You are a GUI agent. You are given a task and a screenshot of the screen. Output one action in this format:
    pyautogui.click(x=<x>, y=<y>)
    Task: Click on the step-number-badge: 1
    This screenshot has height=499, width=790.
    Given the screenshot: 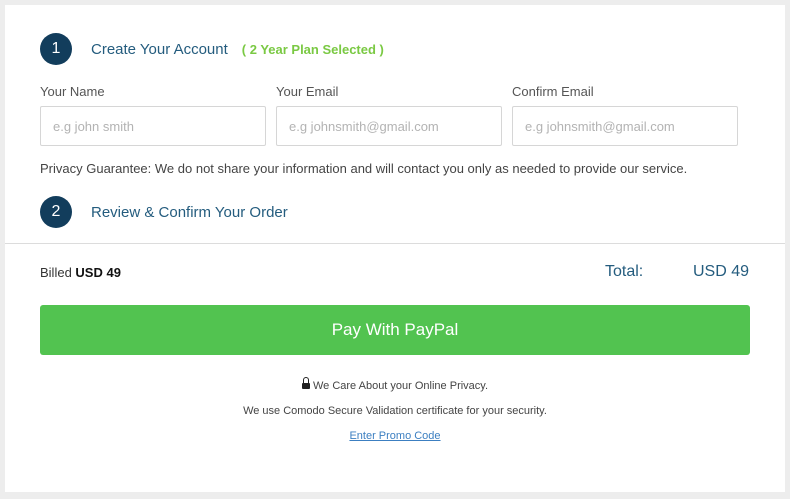 What is the action you would take?
    pyautogui.click(x=56, y=49)
    